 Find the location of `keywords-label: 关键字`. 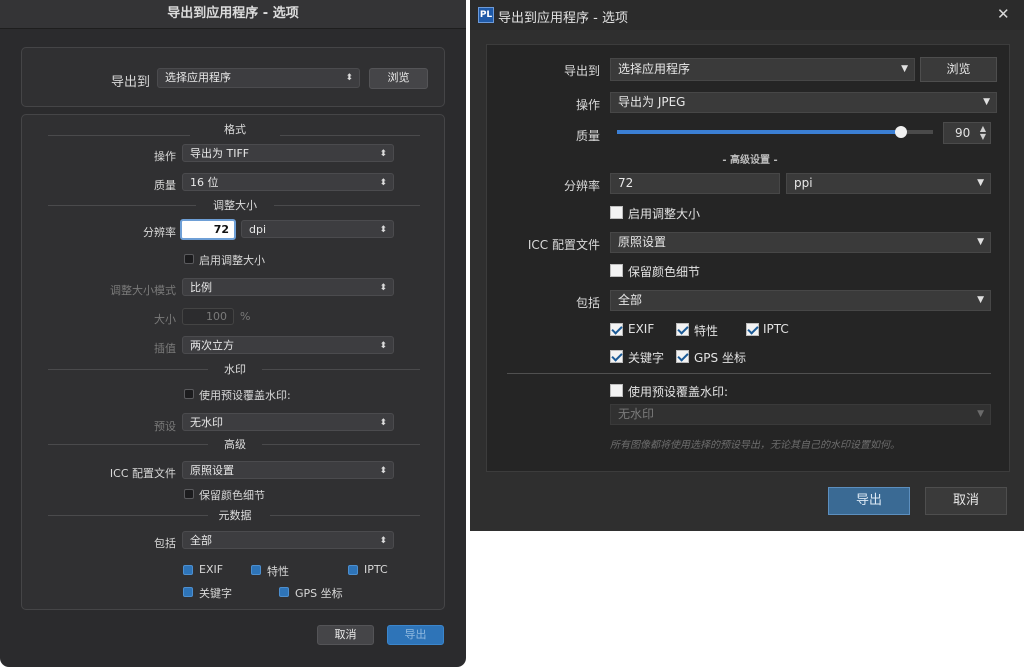

keywords-label: 关键字 is located at coordinates (646, 358).